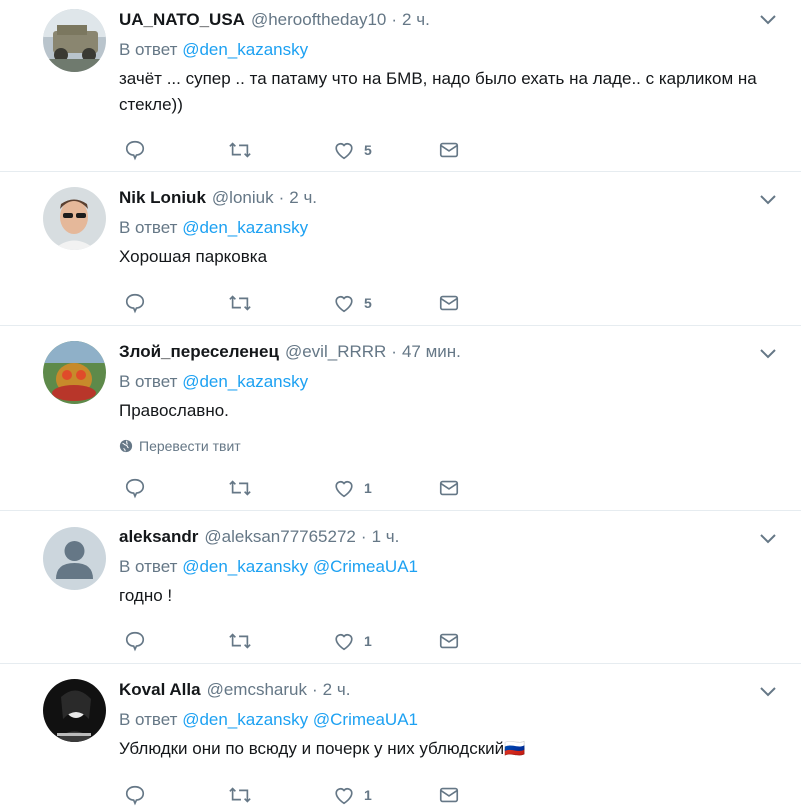  Describe the element at coordinates (162, 198) in the screenshot. I see `display-name: Nik Loniuk` at that location.